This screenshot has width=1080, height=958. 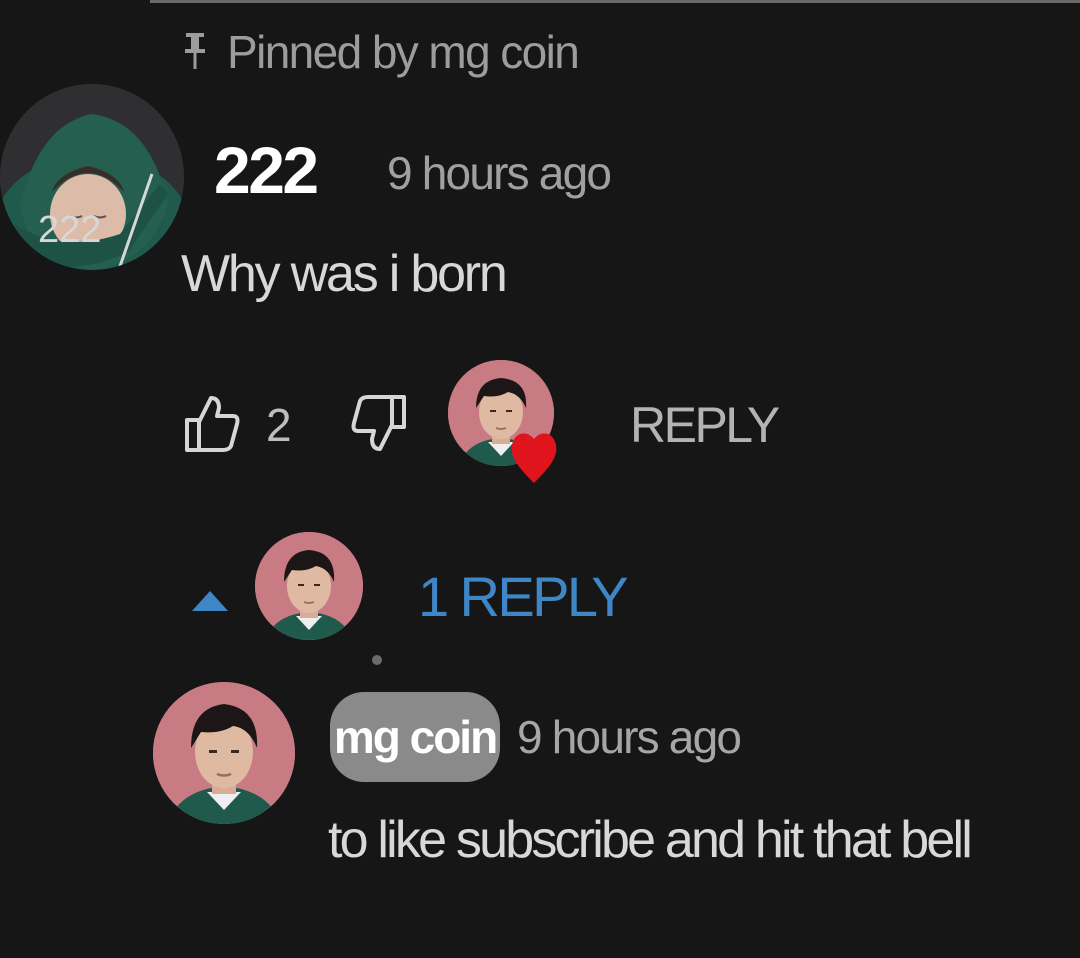 I want to click on pinned-header: Pinned by mg coin, so click(x=381, y=52).